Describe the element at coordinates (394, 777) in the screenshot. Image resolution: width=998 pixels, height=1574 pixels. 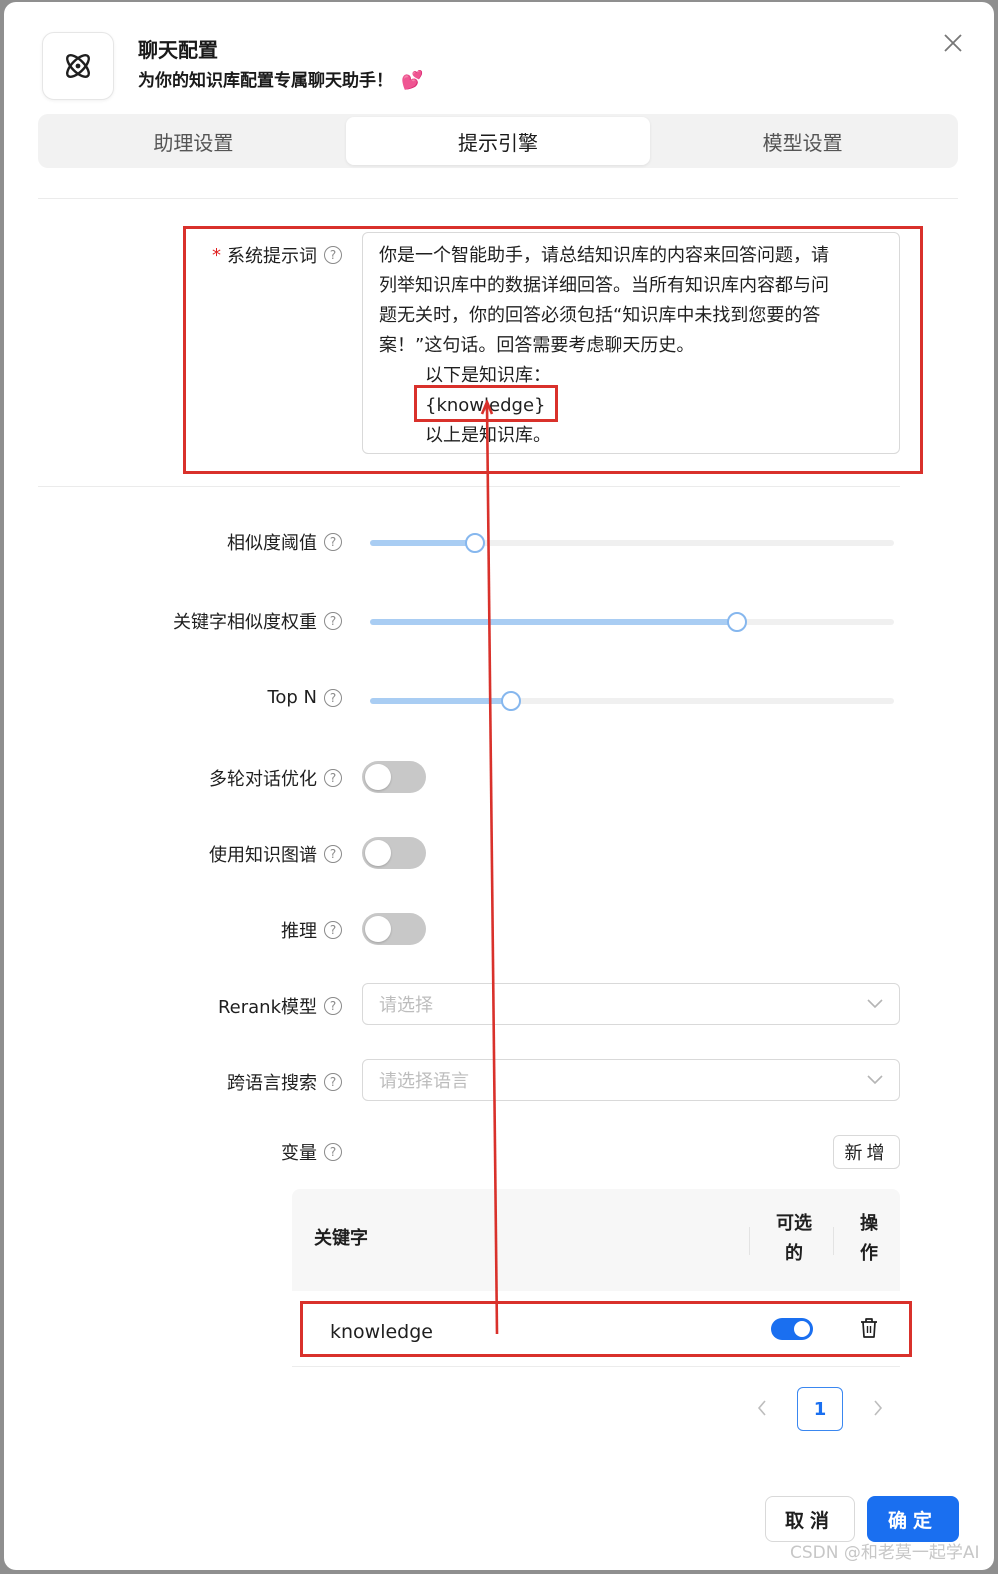
I see `multi-turn-toggle` at that location.